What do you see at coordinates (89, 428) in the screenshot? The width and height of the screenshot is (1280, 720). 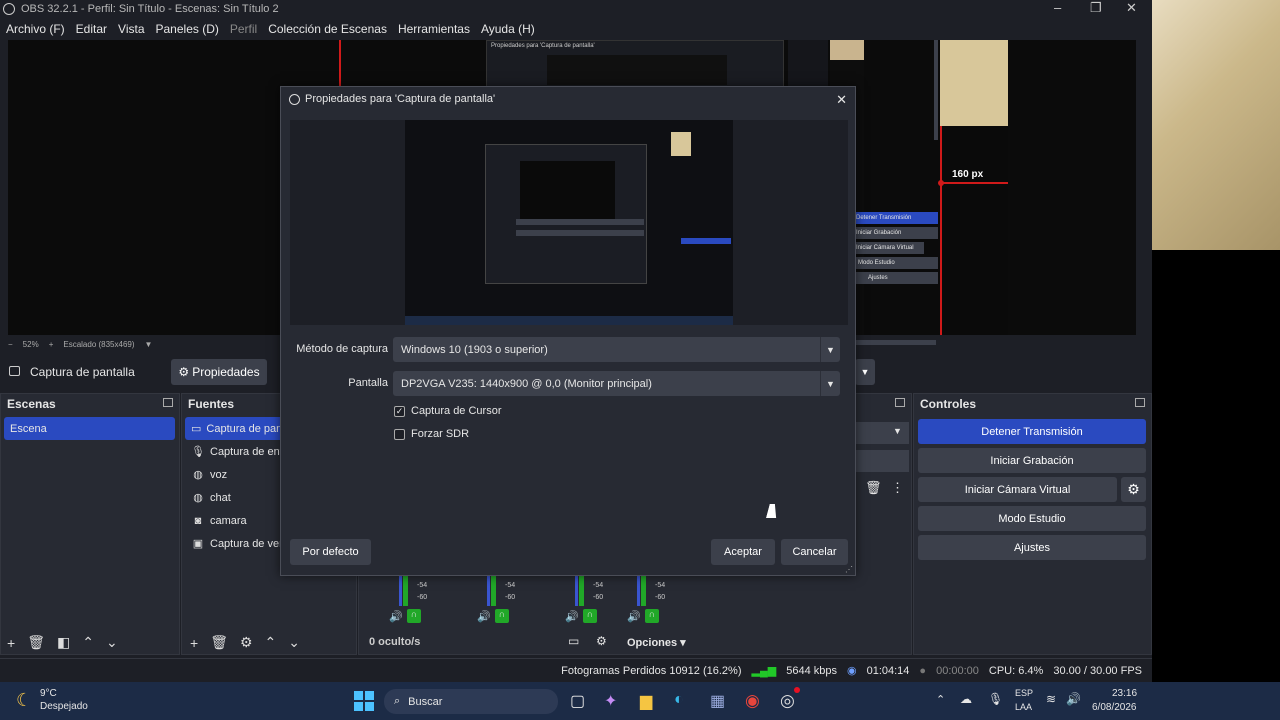 I see `scene-item-escena: Escena` at bounding box center [89, 428].